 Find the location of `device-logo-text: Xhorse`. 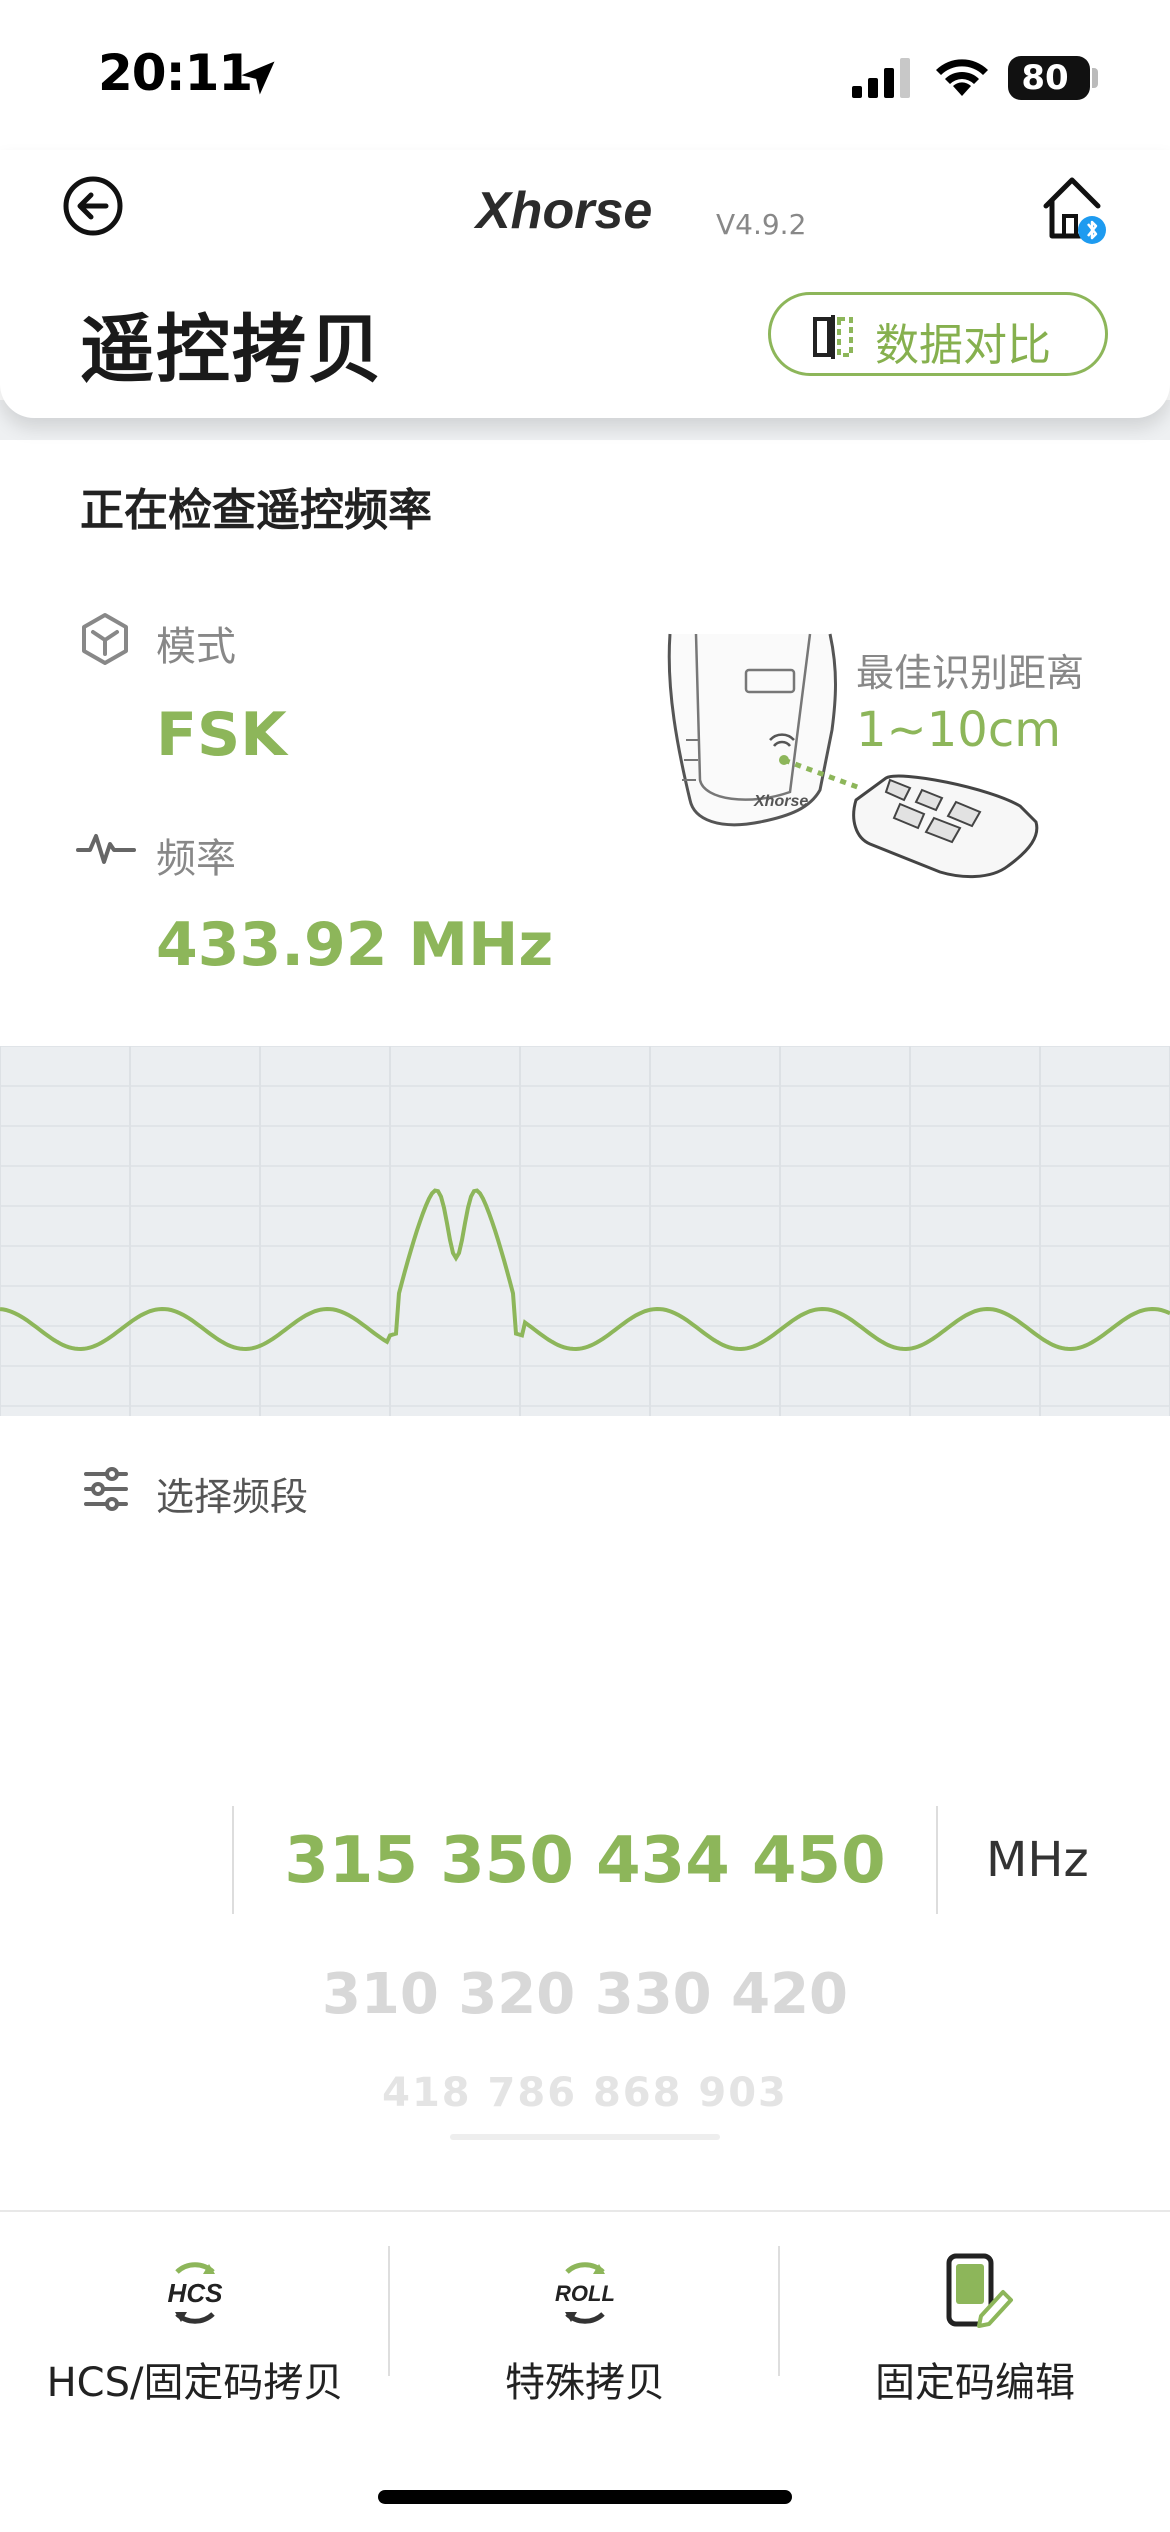

device-logo-text: Xhorse is located at coordinates (780, 801).